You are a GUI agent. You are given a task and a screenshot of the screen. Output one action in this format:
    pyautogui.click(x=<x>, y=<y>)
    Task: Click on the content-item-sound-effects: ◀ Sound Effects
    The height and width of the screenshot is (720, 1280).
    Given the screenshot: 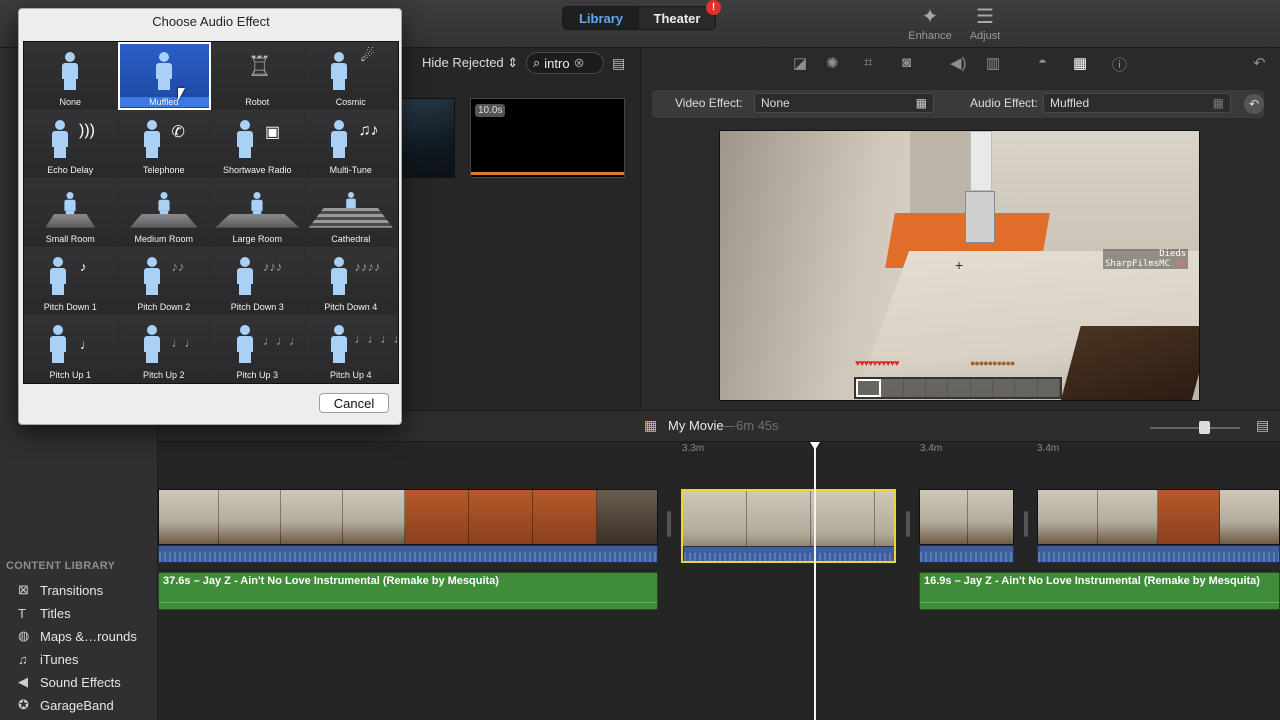 What is the action you would take?
    pyautogui.click(x=69, y=682)
    